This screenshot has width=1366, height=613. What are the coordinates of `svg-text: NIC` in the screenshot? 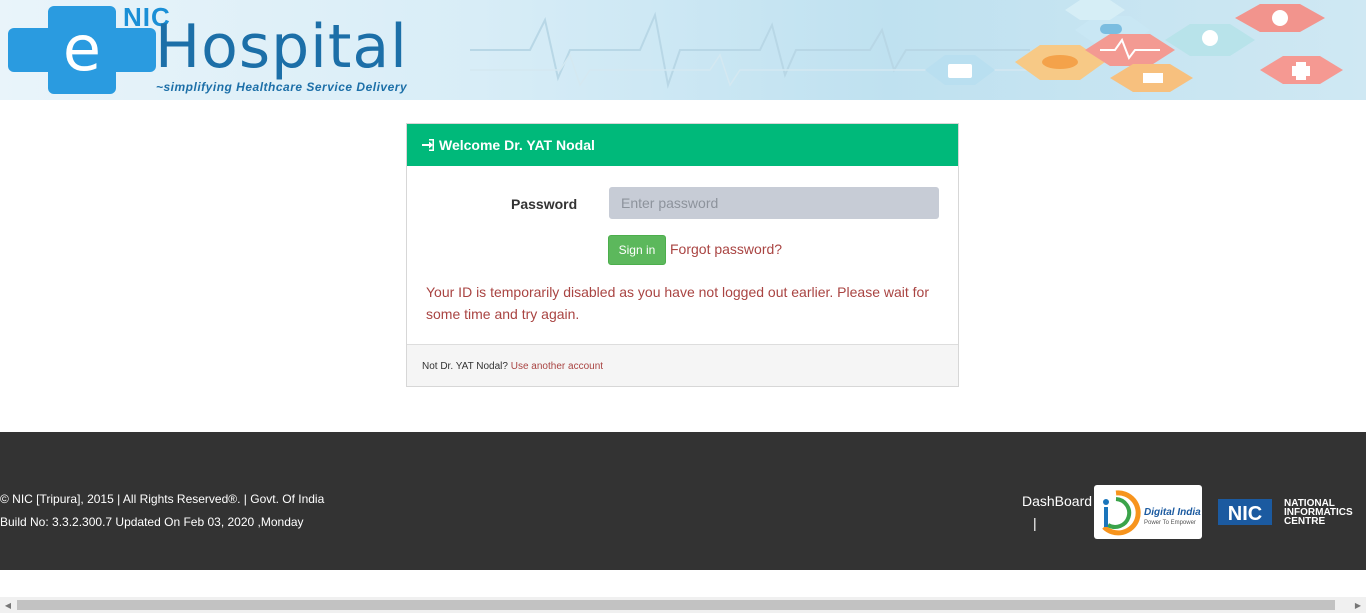 It's located at (1245, 514).